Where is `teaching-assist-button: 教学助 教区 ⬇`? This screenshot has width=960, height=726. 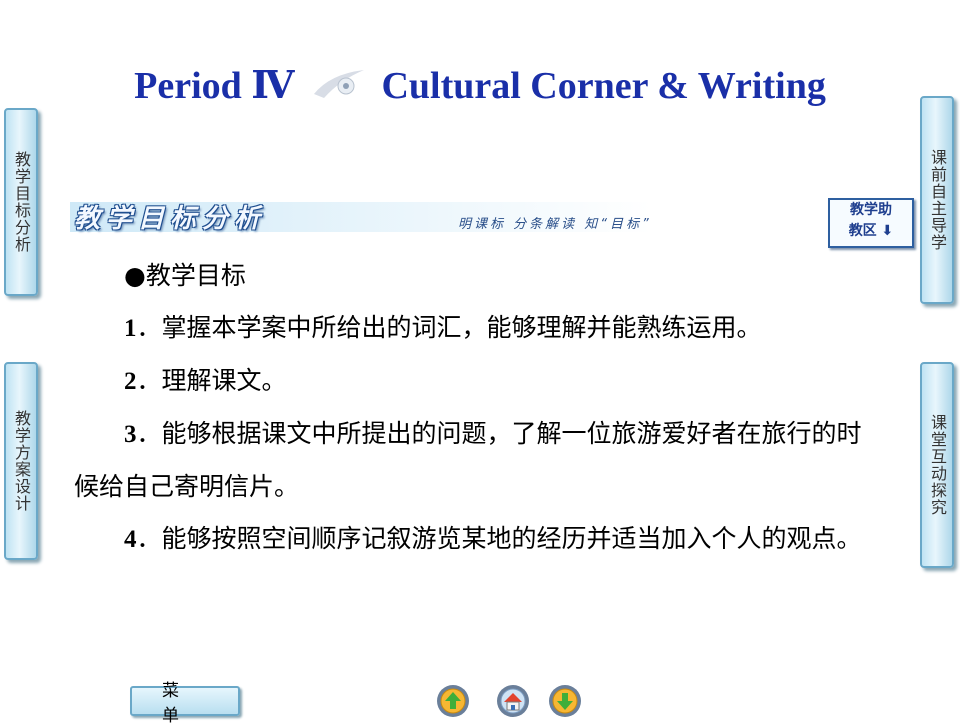
teaching-assist-button: 教学助 教区 ⬇ is located at coordinates (871, 223).